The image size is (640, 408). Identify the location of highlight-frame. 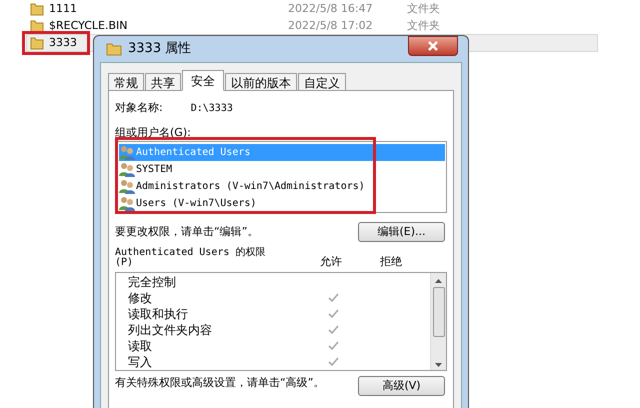
(56, 43).